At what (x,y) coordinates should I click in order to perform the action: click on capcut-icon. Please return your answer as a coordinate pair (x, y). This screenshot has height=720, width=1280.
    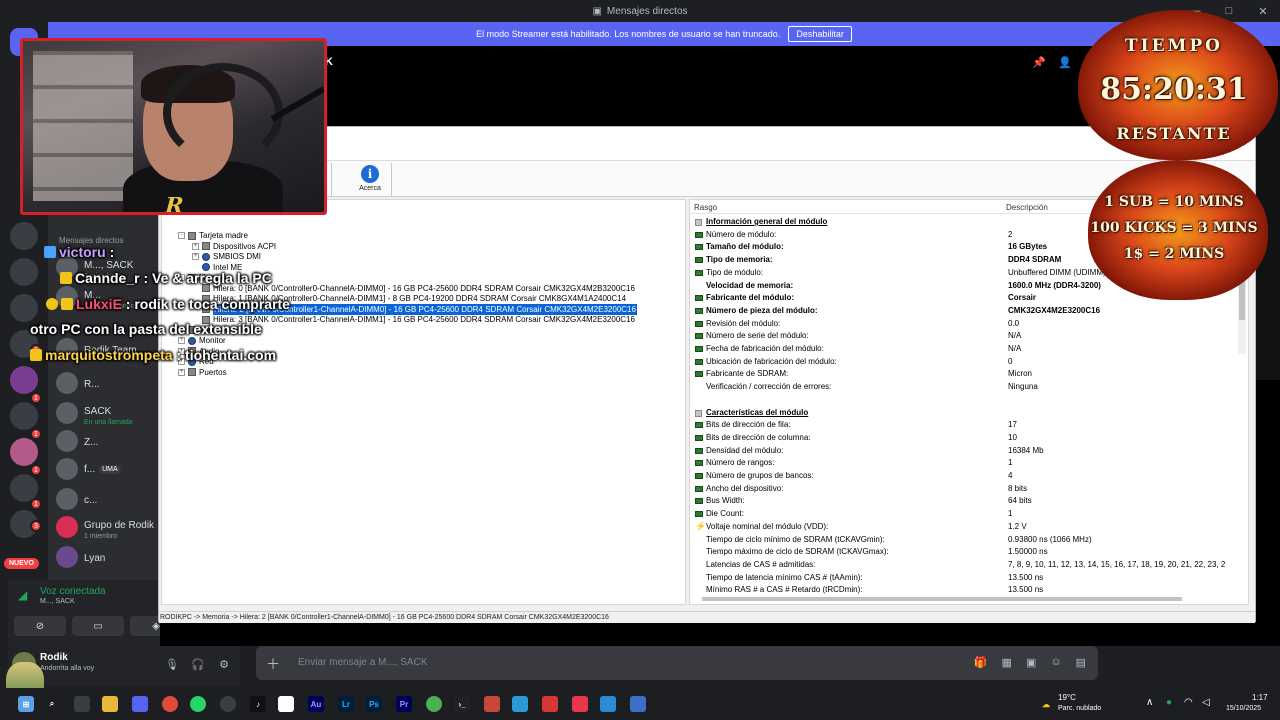
    Looking at the image, I should click on (286, 704).